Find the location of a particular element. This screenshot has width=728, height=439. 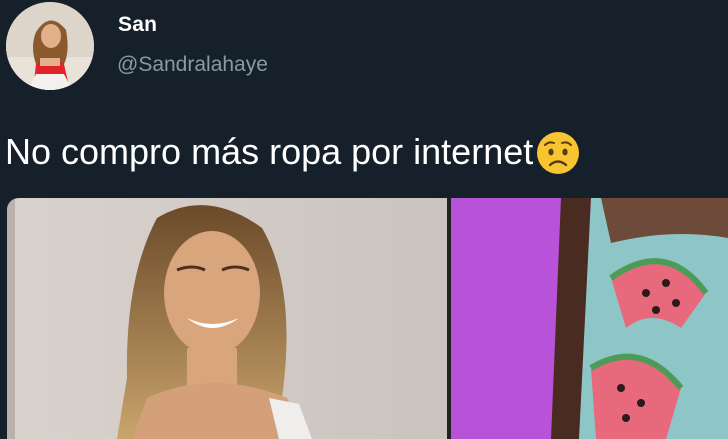

avatar-photo is located at coordinates (50, 46).